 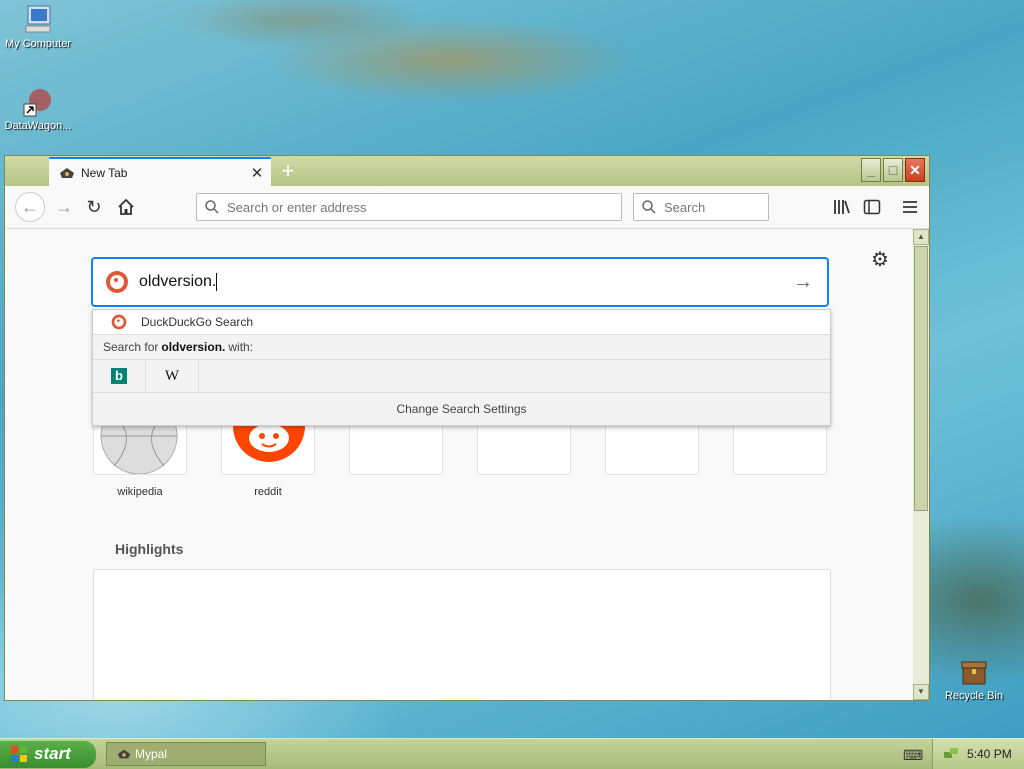 What do you see at coordinates (140, 492) in the screenshot?
I see `top-site-label: wikipedia` at bounding box center [140, 492].